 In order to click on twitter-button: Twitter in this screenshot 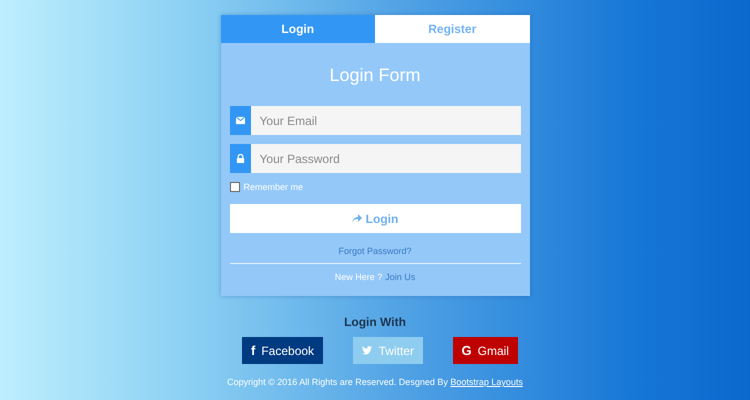, I will do `click(387, 350)`.